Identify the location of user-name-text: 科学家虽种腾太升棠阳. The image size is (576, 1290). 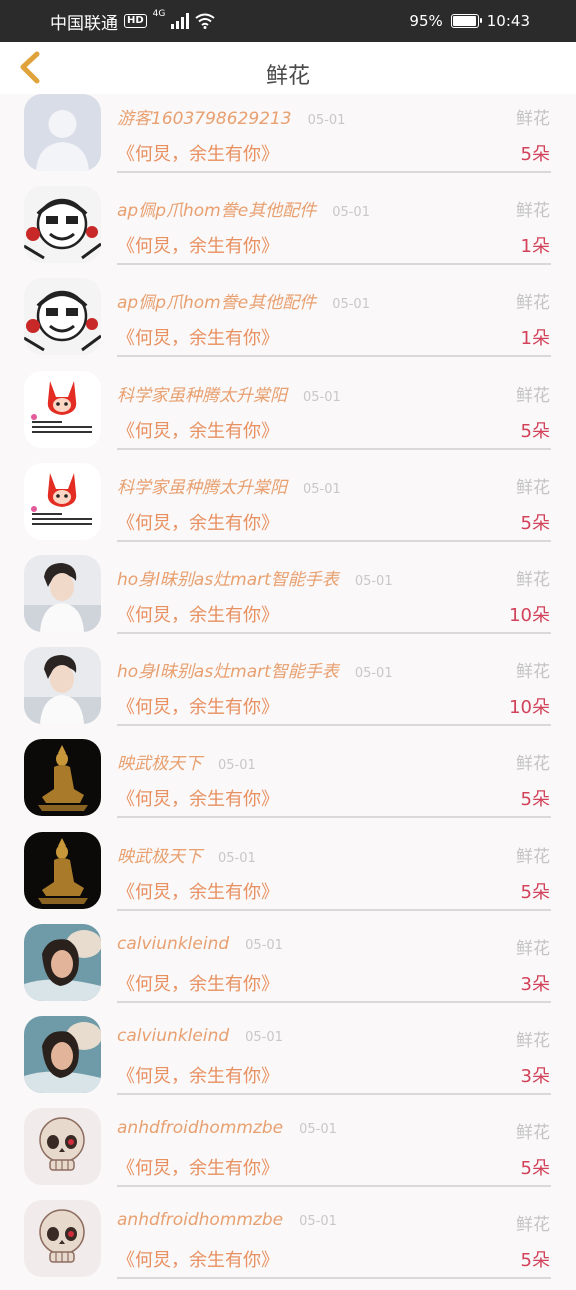
(202, 395).